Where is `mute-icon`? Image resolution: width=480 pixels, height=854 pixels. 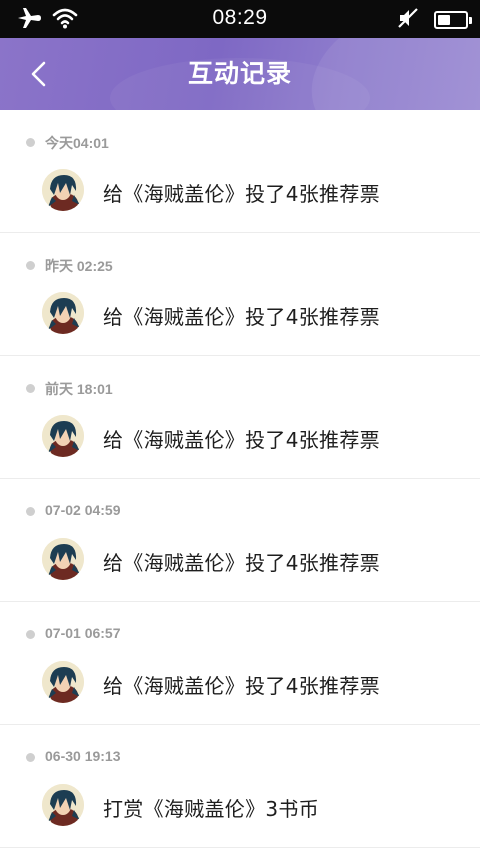 mute-icon is located at coordinates (408, 20).